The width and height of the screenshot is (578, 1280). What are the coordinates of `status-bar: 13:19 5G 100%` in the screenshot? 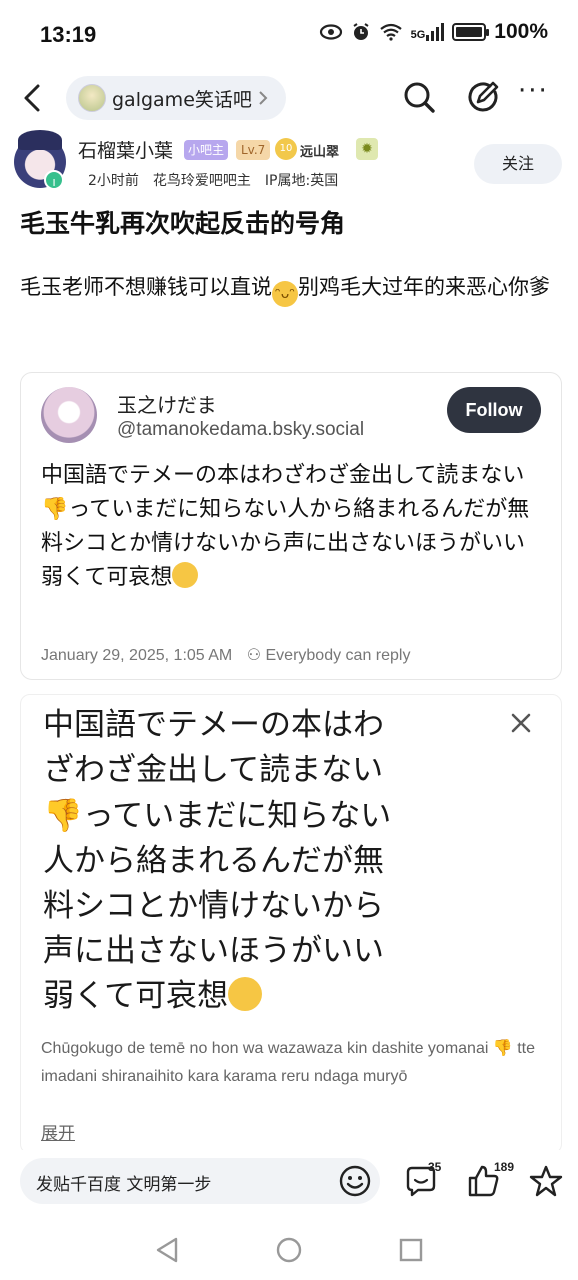 It's located at (289, 35).